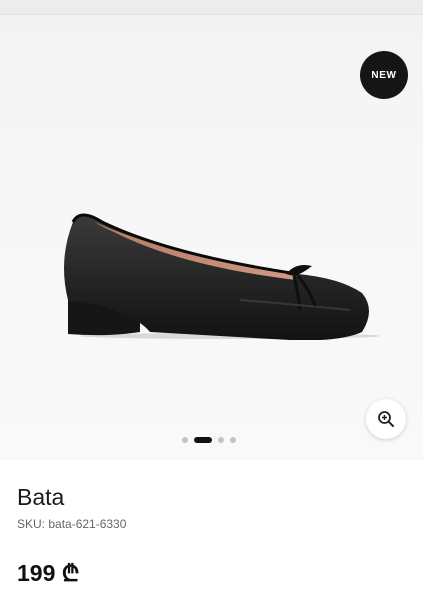 This screenshot has width=423, height=600. I want to click on carousel-dot-active, so click(203, 440).